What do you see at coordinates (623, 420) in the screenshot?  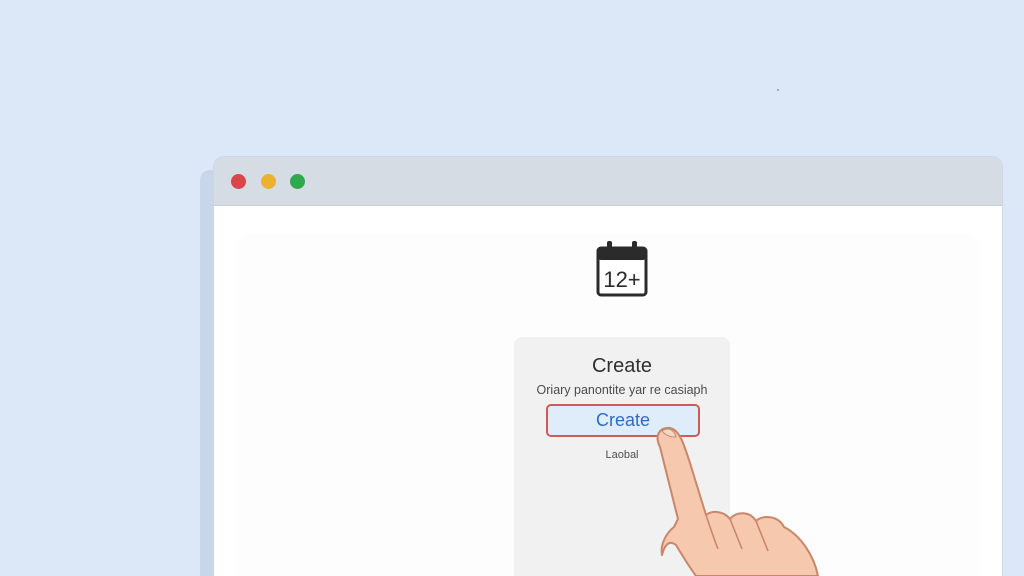 I see `create-button: Create` at bounding box center [623, 420].